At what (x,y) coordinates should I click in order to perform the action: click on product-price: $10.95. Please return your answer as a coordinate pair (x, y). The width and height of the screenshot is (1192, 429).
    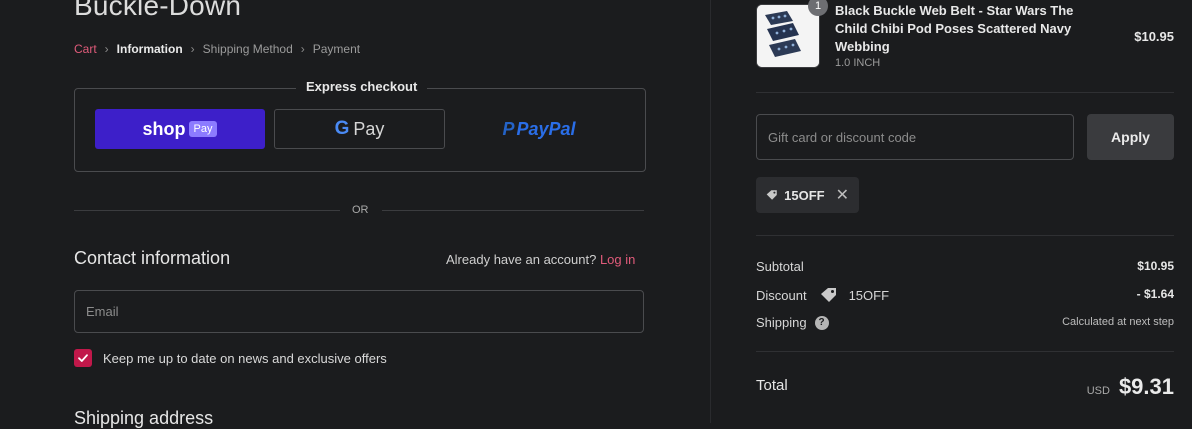
    Looking at the image, I should click on (1154, 36).